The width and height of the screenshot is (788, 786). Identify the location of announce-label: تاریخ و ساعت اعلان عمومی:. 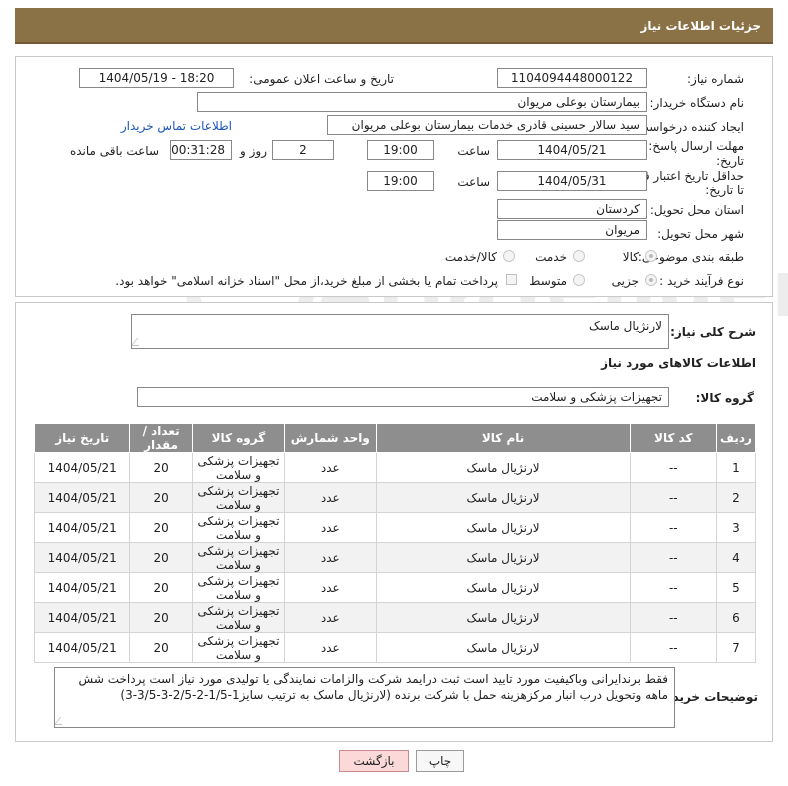
(321, 79).